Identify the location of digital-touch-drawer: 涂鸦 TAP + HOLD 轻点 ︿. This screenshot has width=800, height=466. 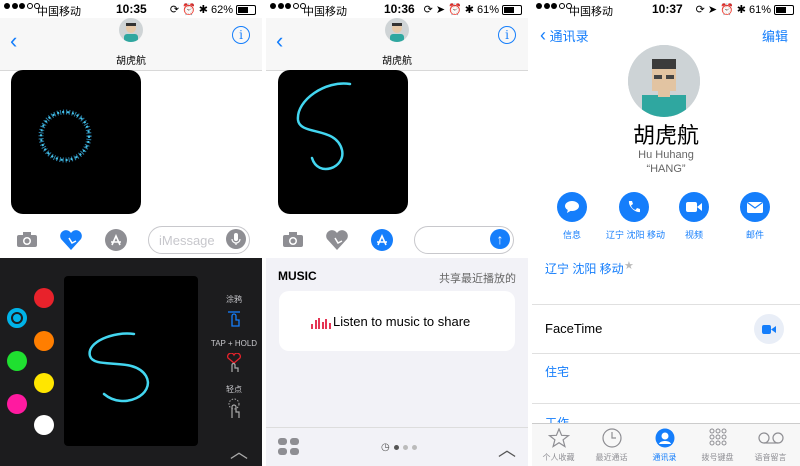
(131, 362).